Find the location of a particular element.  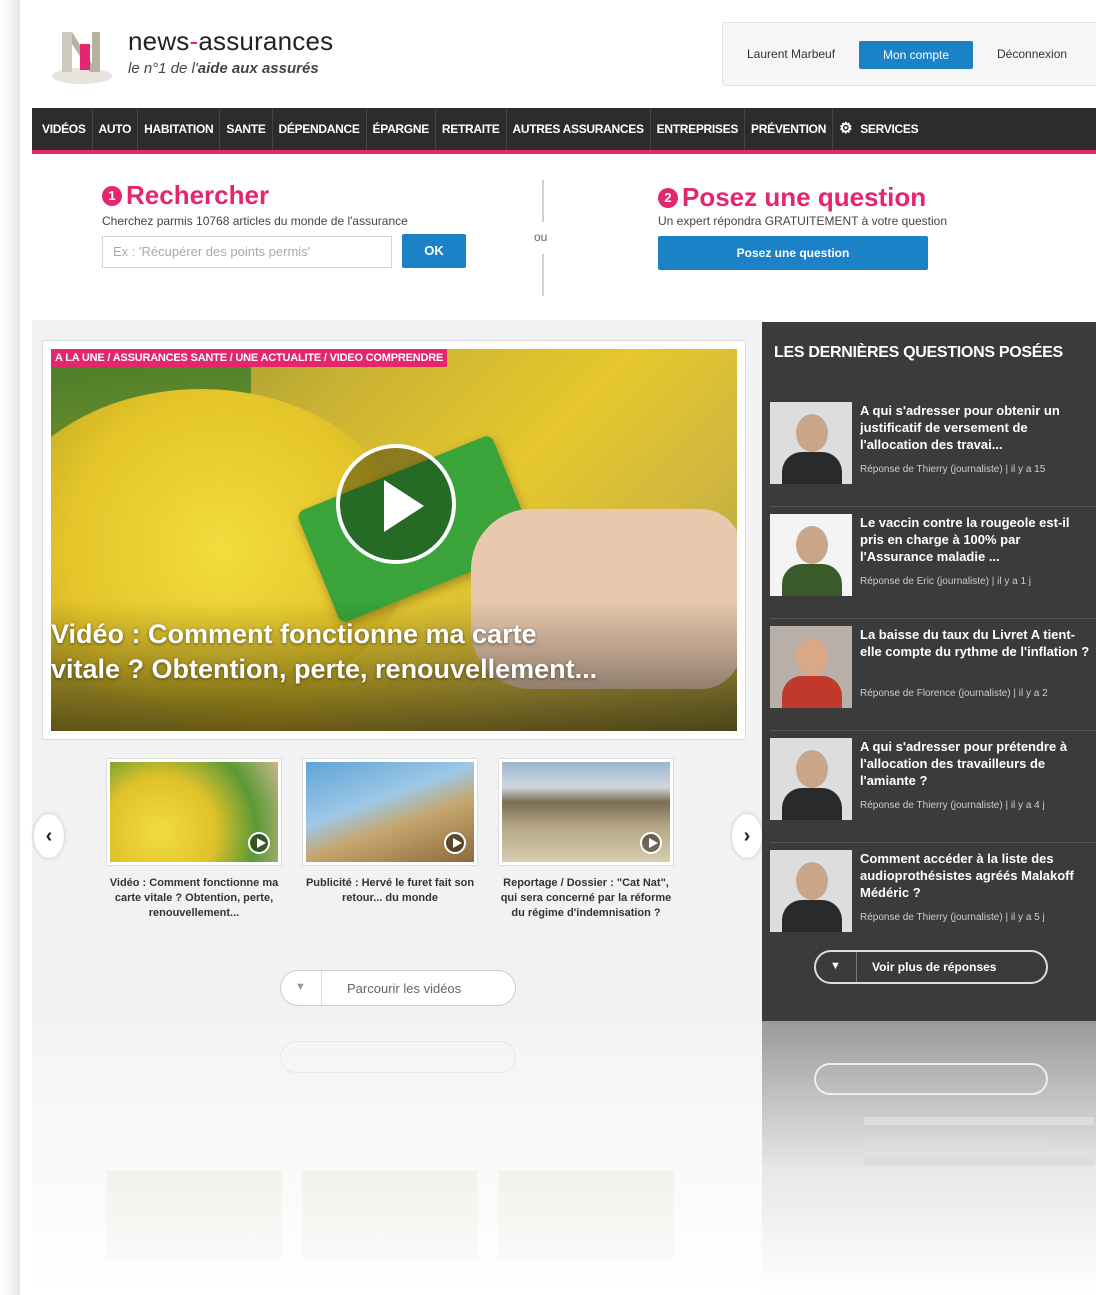

nav-item-videos: VIDÉOS is located at coordinates (64, 129).